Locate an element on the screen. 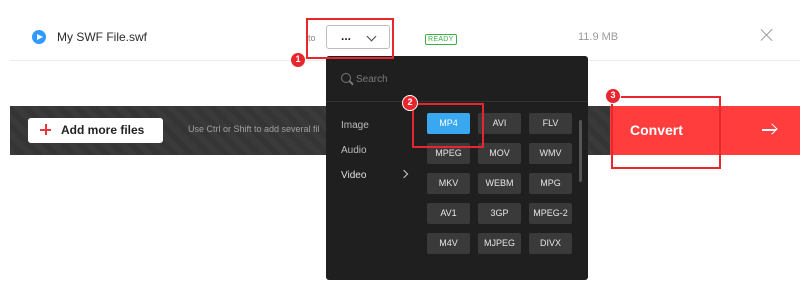 The width and height of the screenshot is (800, 295). chevron-right-icon is located at coordinates (404, 174).